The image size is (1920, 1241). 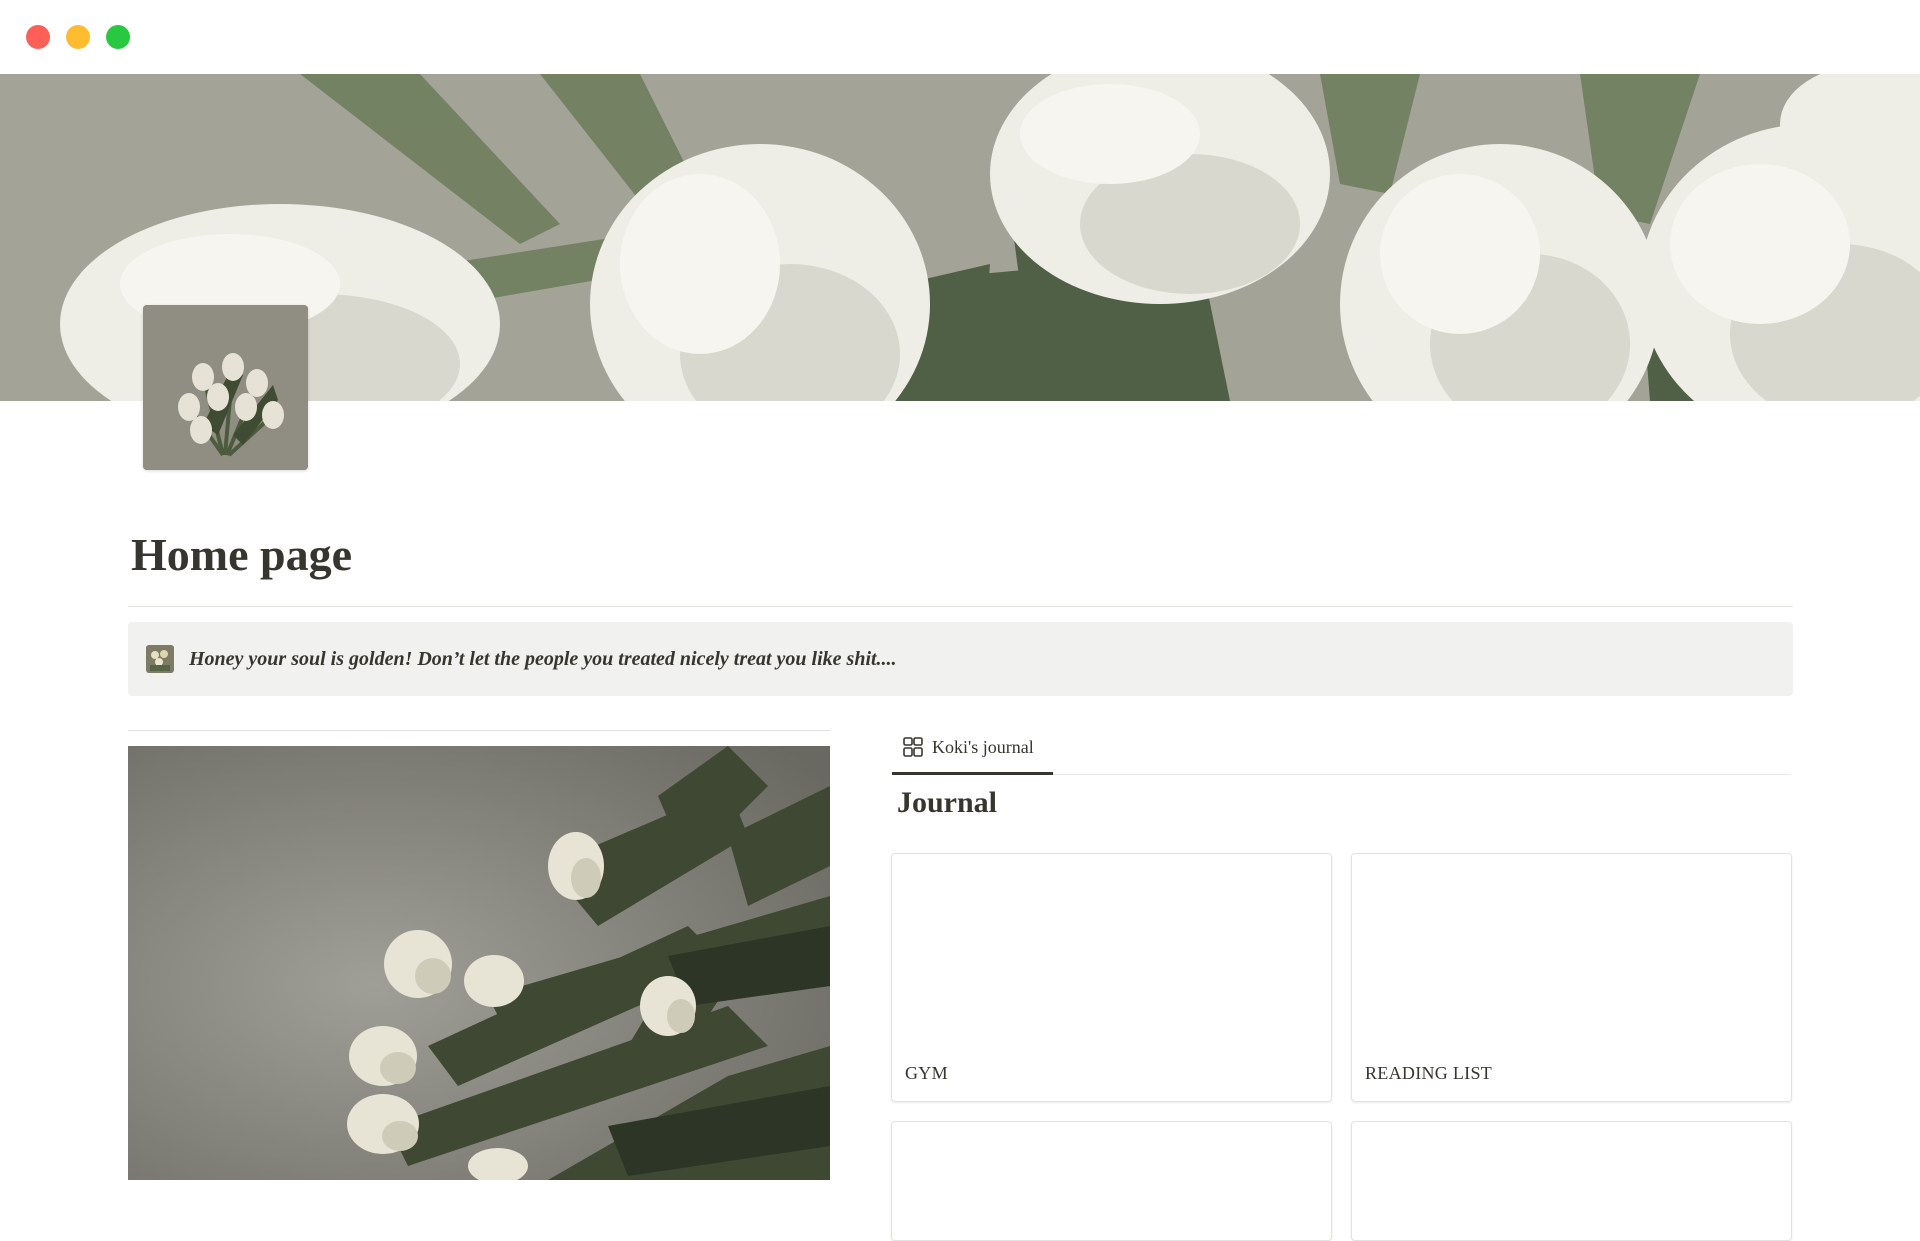 What do you see at coordinates (1571, 977) in the screenshot?
I see `gallery-card-reading-list: READING LIST` at bounding box center [1571, 977].